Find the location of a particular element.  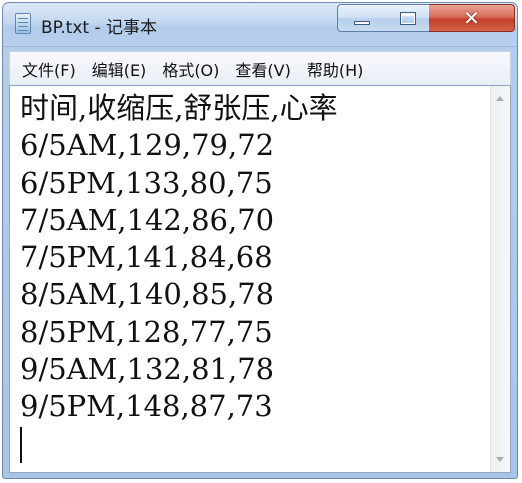

close-button: ✕ is located at coordinates (472, 18).